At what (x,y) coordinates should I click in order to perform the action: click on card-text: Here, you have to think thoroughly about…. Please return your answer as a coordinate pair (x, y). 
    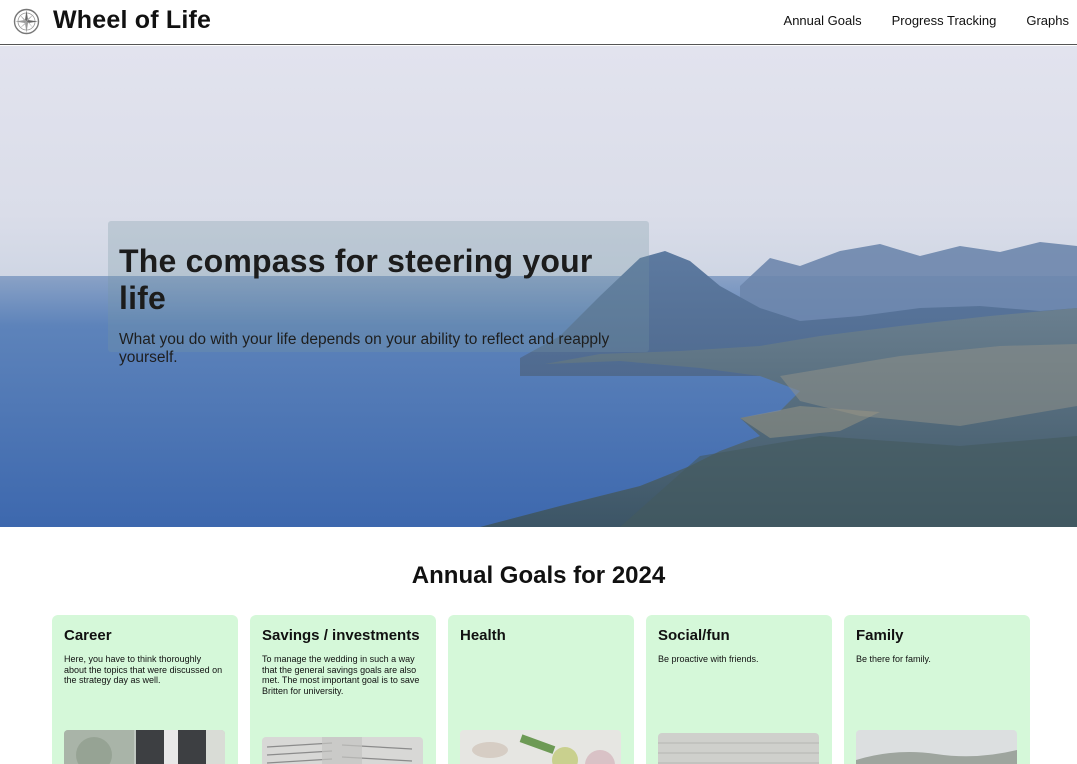
    Looking at the image, I should click on (143, 669).